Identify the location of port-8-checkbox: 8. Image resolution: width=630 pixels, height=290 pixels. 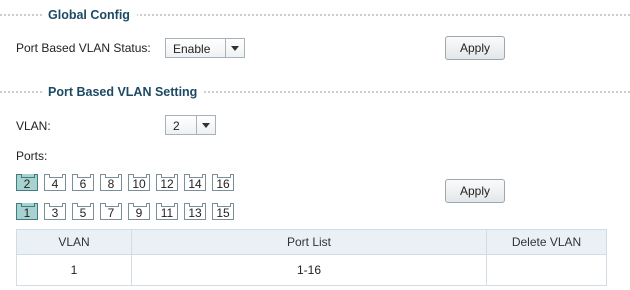
(111, 182).